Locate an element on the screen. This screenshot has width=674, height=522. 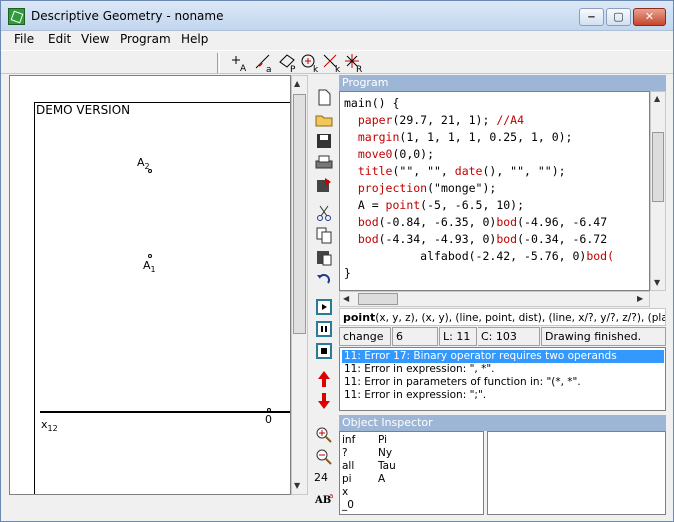
code-vertical-scrollbar: ▲ ▼ is located at coordinates (658, 191).